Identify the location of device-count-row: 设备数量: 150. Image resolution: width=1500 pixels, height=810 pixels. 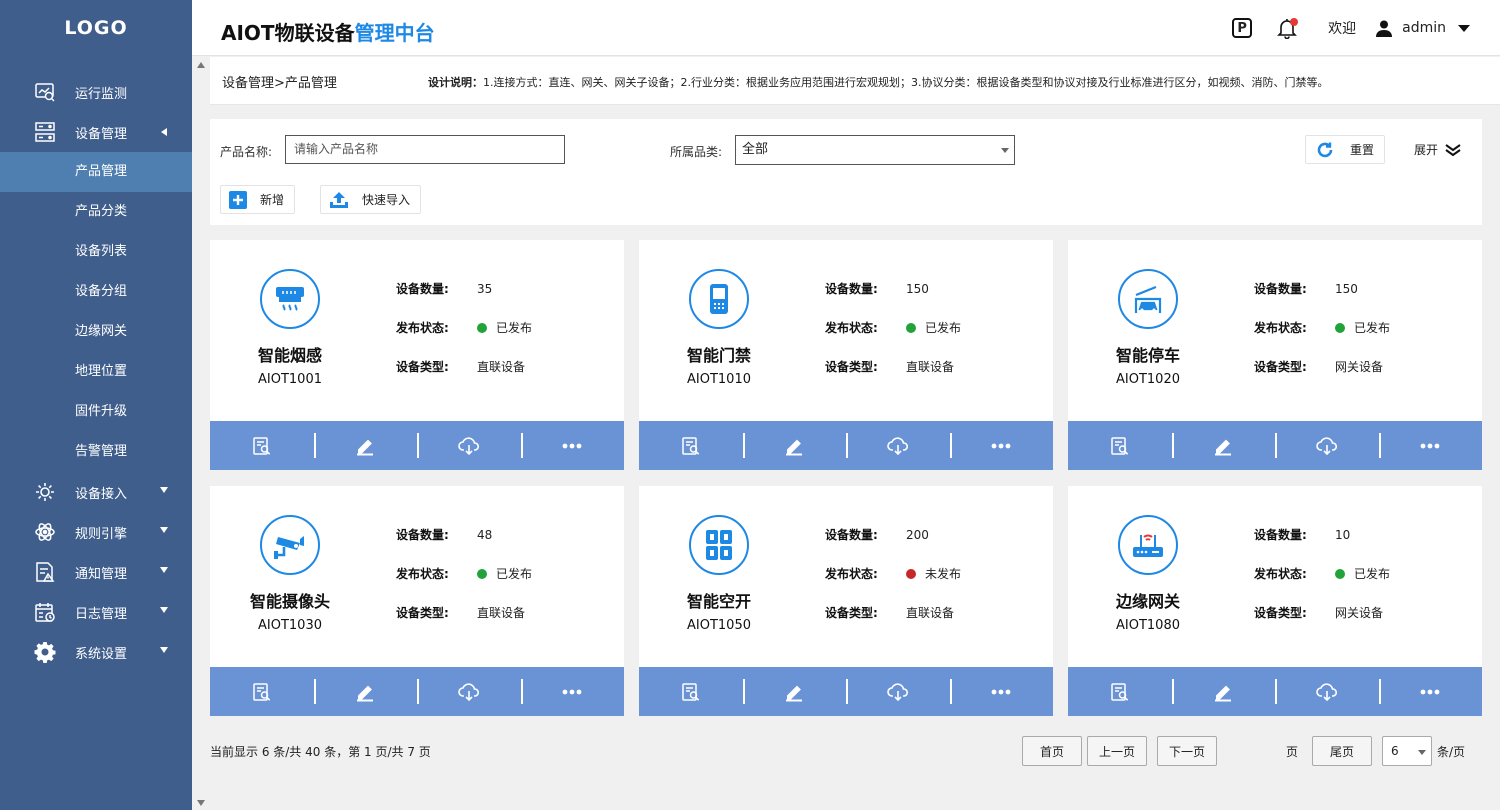
(1306, 288).